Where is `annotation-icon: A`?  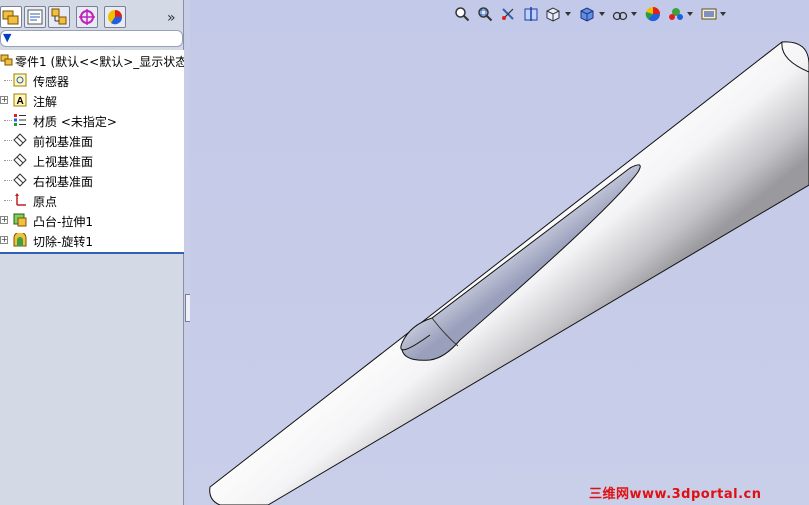 annotation-icon: A is located at coordinates (20, 100).